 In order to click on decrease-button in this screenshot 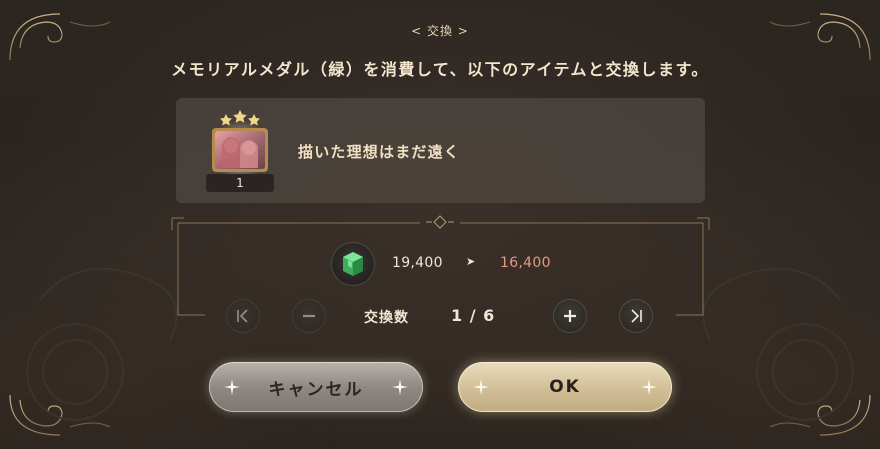, I will do `click(309, 316)`.